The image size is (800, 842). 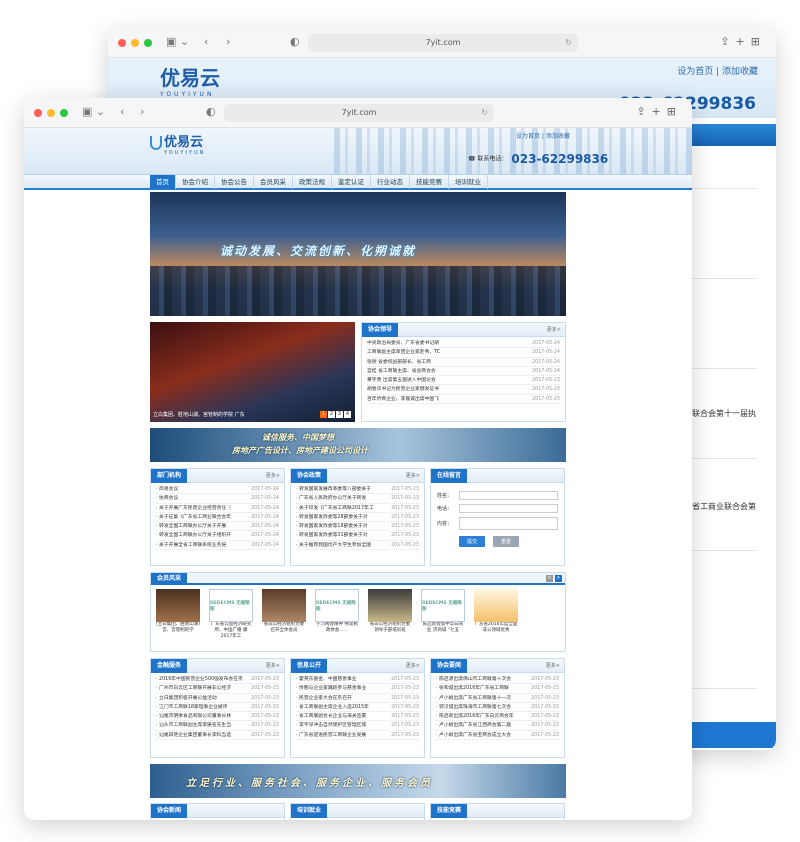 I want to click on list-item: · 侨胞与企业家踊跃参与慈善事业 2017-05-23, so click(x=357, y=689).